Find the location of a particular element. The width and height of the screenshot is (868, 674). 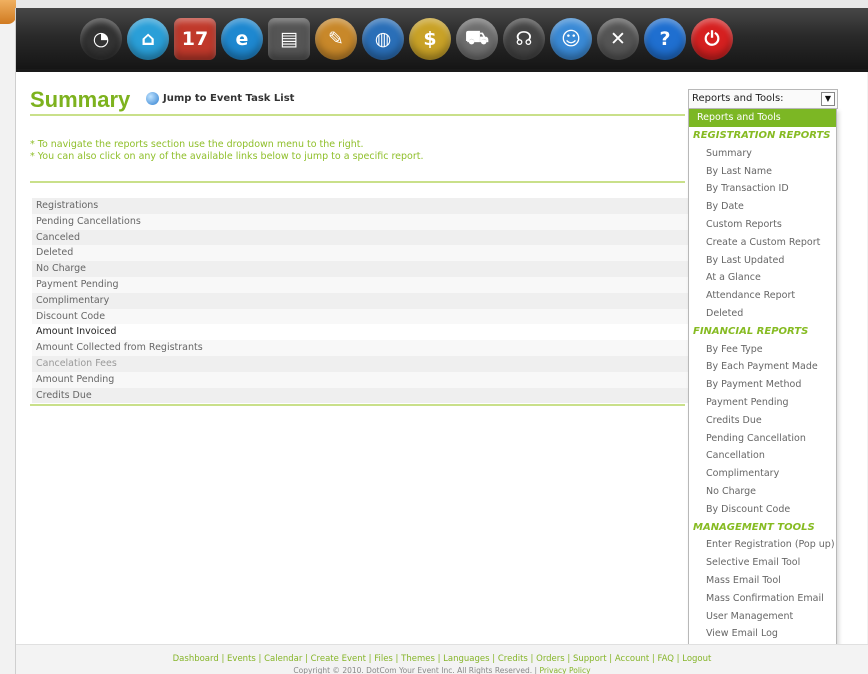

files-icon: ▤ is located at coordinates (289, 39).